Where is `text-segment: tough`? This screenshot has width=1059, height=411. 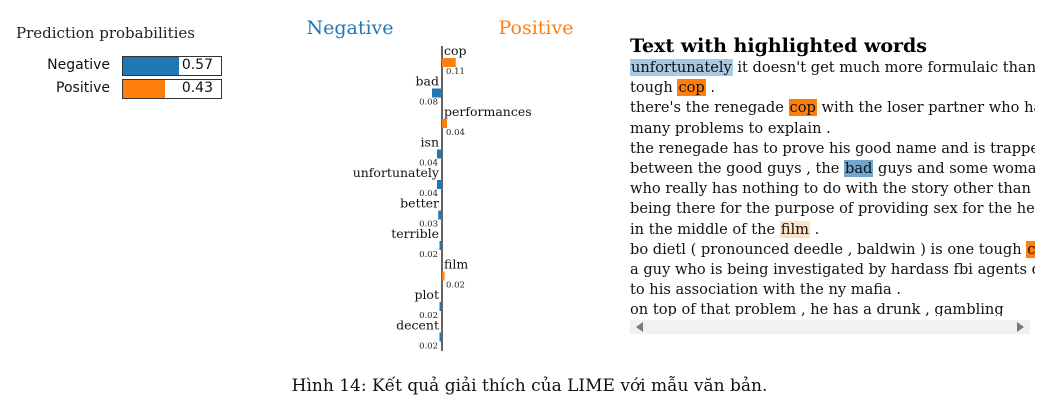
text-segment: tough is located at coordinates (654, 88).